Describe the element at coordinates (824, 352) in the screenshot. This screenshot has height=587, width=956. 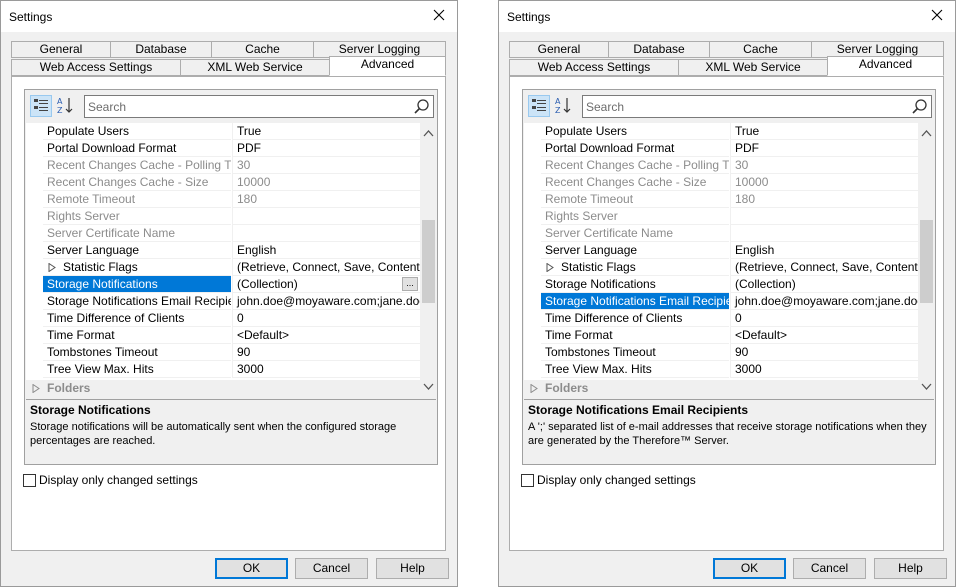
I see `property-value: 90` at that location.